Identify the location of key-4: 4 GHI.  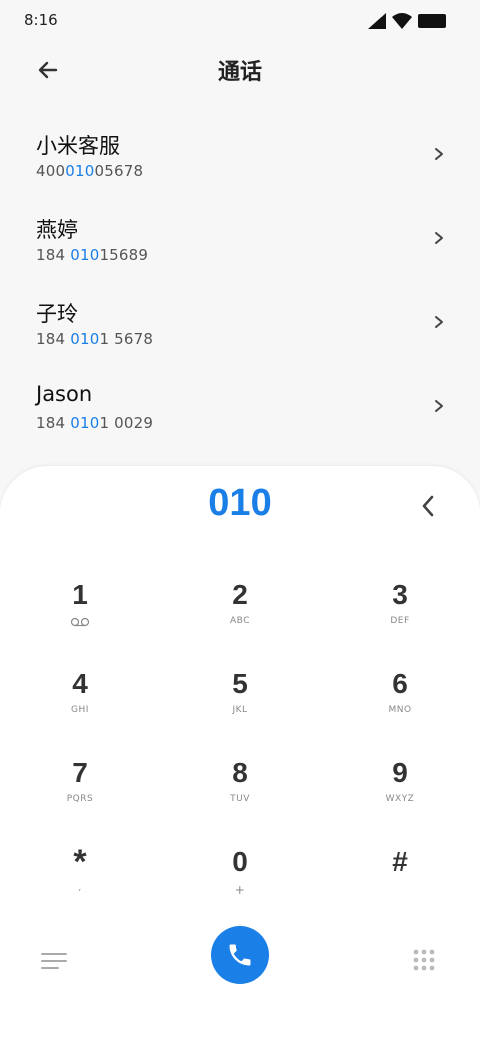
(80, 707).